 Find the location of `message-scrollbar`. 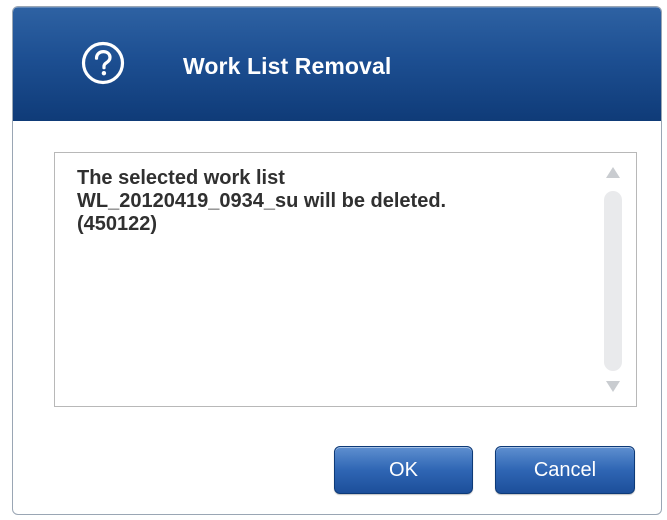

message-scrollbar is located at coordinates (615, 279).